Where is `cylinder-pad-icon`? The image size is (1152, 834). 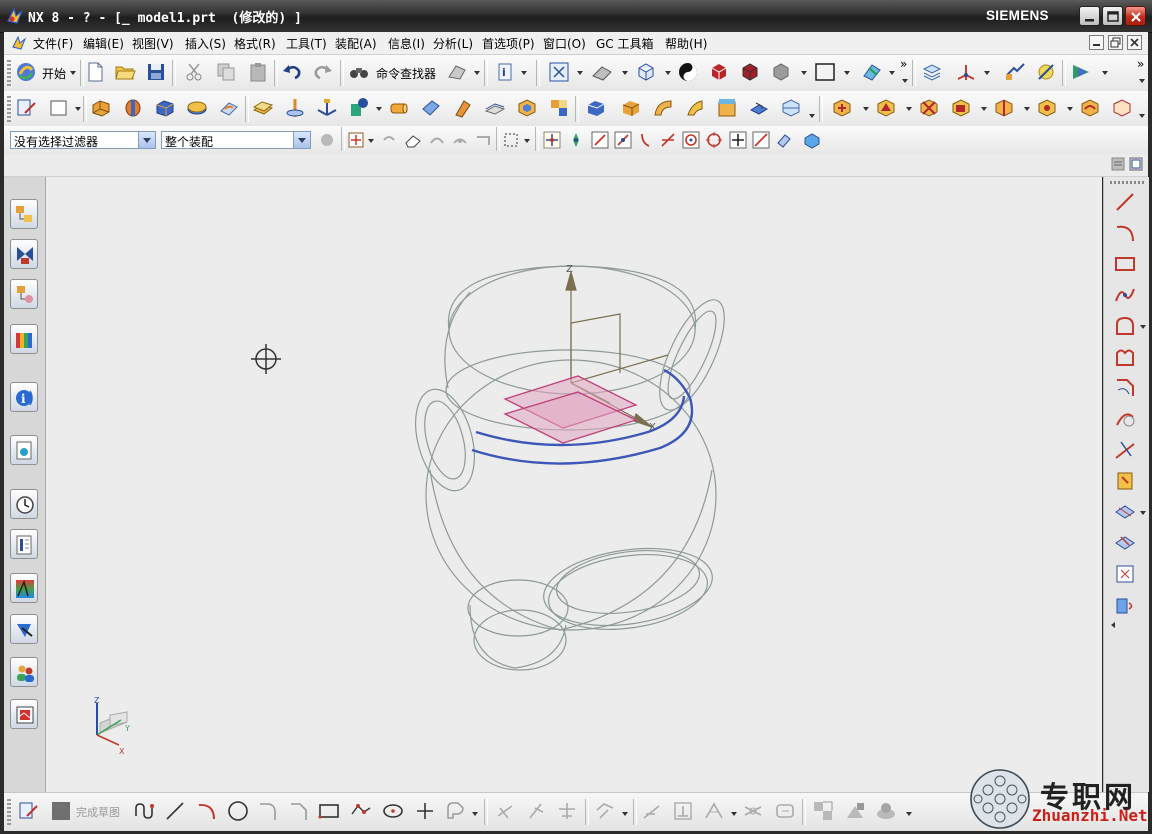
cylinder-pad-icon is located at coordinates (197, 108).